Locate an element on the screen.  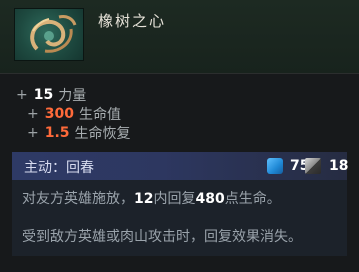
cooldown-icon is located at coordinates (313, 166).